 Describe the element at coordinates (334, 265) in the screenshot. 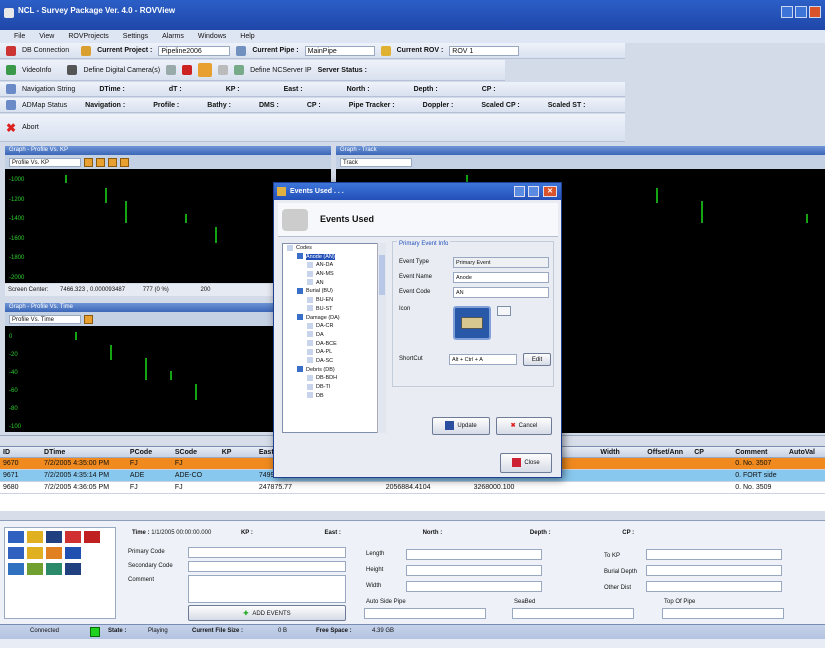

I see `tree-leaf: AN-DA` at that location.